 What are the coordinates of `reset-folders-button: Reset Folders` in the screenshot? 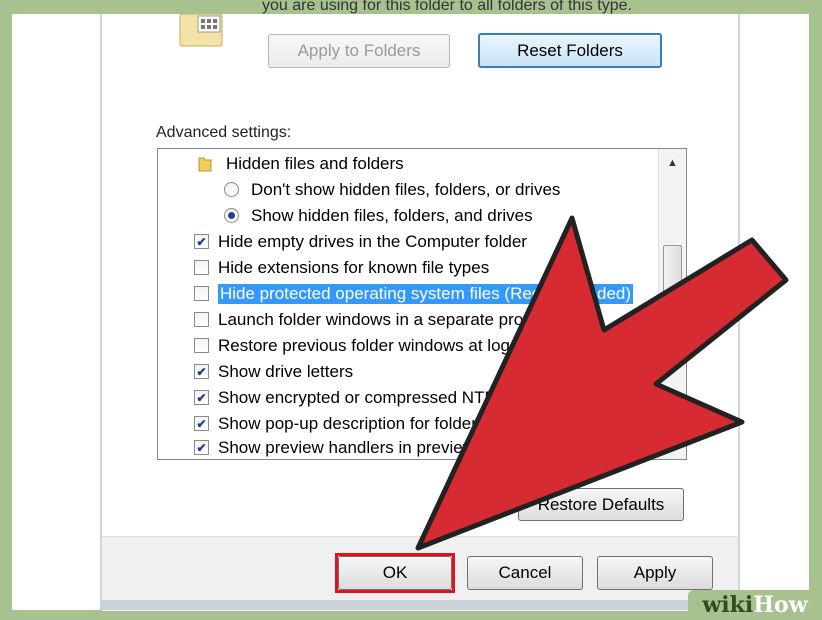 It's located at (570, 50).